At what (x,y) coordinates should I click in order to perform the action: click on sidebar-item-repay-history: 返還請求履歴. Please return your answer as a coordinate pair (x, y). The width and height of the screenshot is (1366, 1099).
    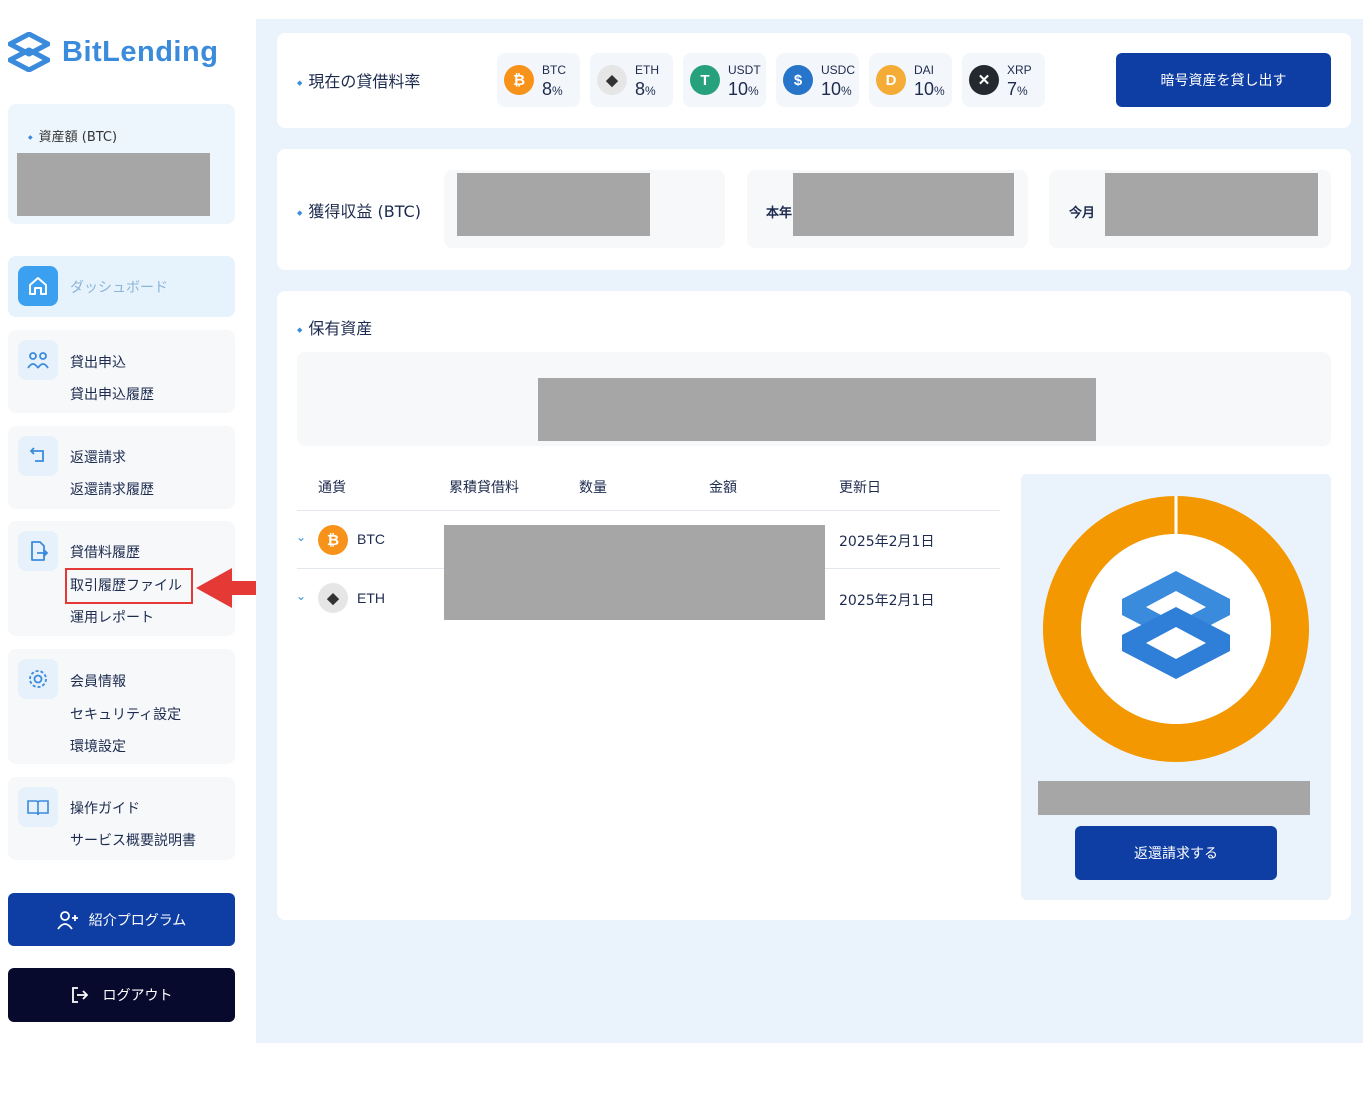
    Looking at the image, I should click on (112, 489).